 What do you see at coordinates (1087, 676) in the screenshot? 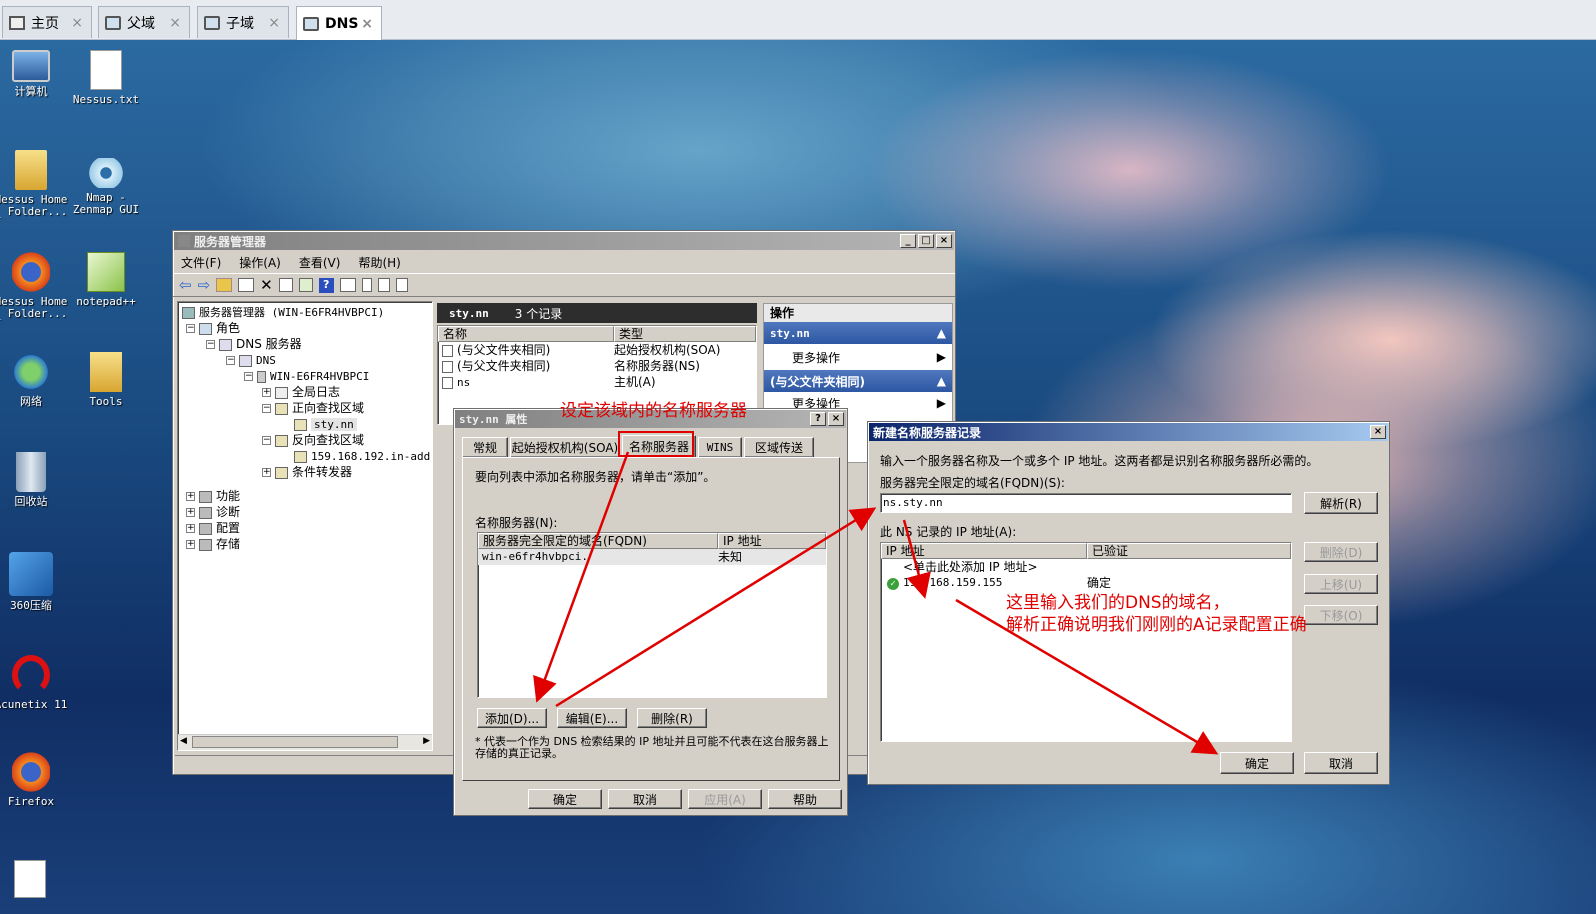
I see `arrow-to-ok-button` at bounding box center [1087, 676].